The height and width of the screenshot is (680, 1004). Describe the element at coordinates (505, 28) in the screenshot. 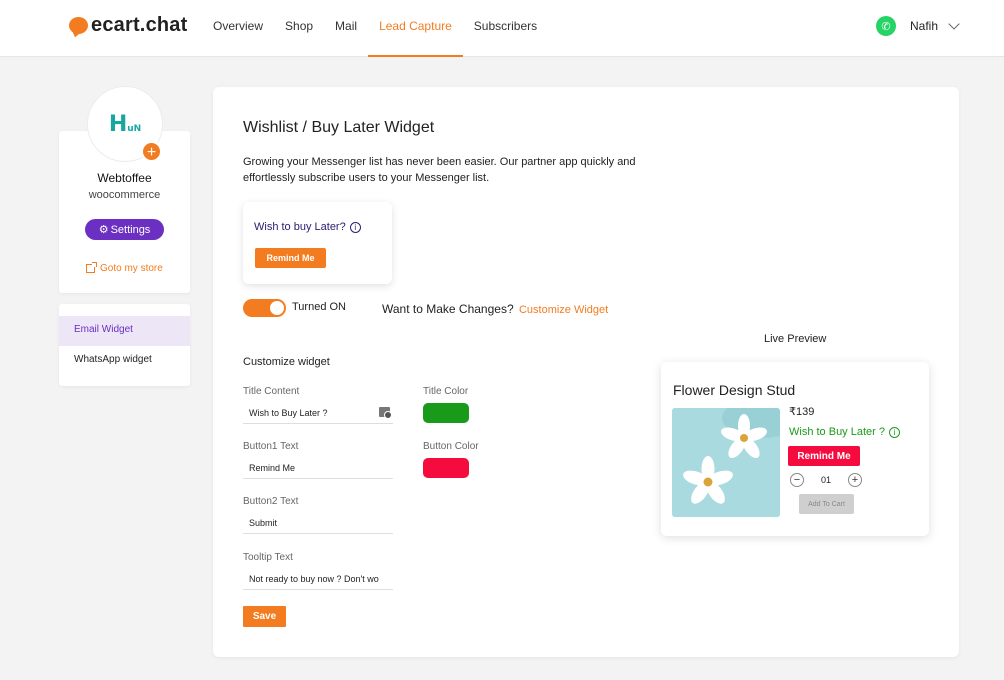

I see `nav-subscribers: Subscribers` at that location.